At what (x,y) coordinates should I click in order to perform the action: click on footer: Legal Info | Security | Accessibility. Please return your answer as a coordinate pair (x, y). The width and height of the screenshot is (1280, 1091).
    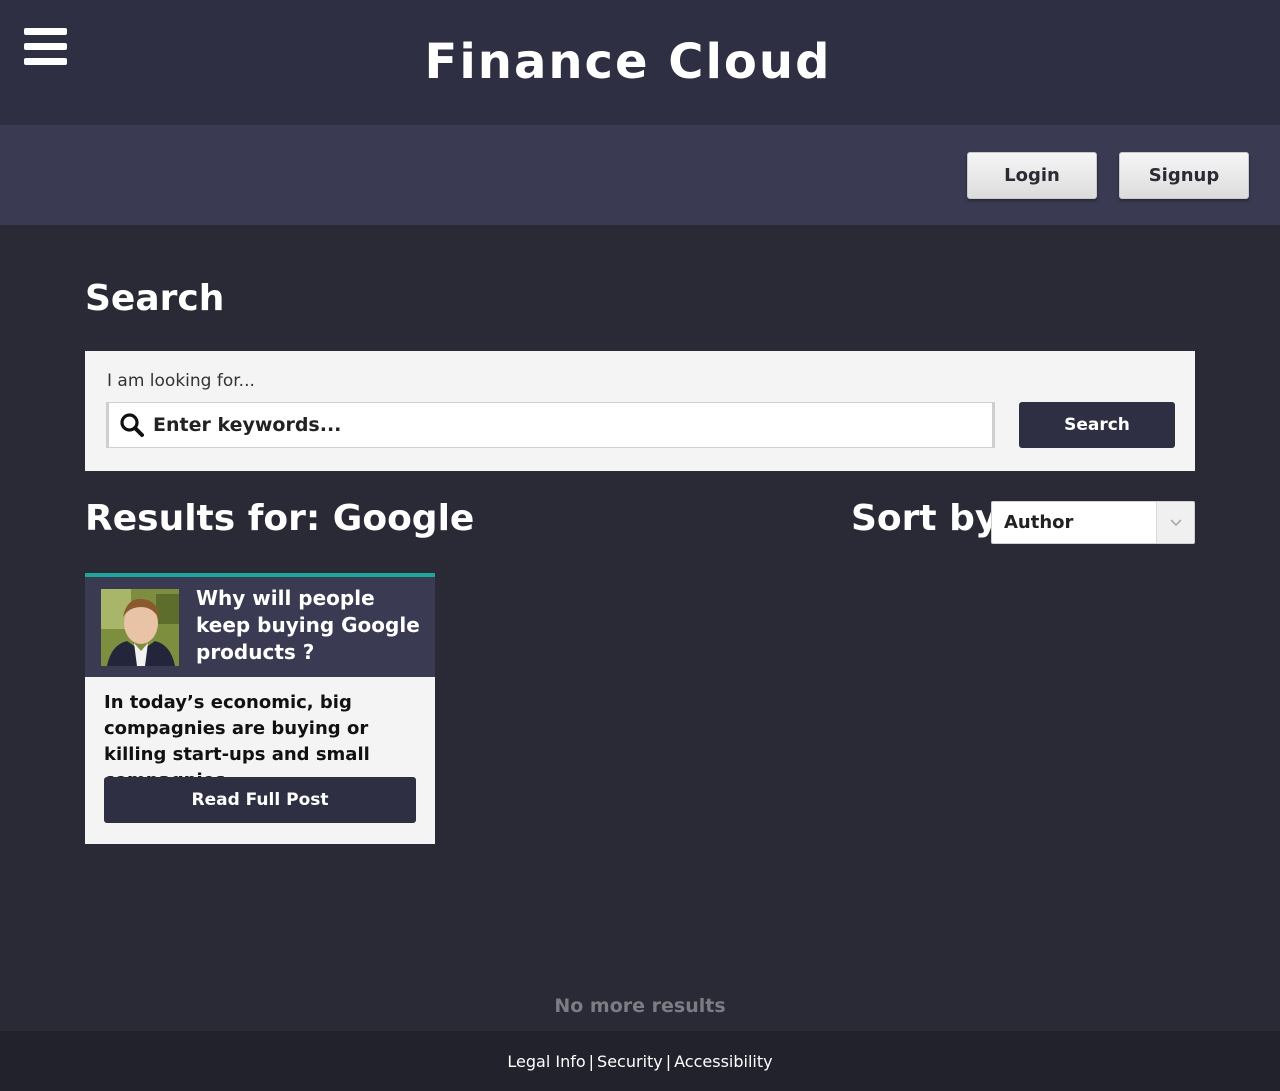
    Looking at the image, I should click on (640, 1061).